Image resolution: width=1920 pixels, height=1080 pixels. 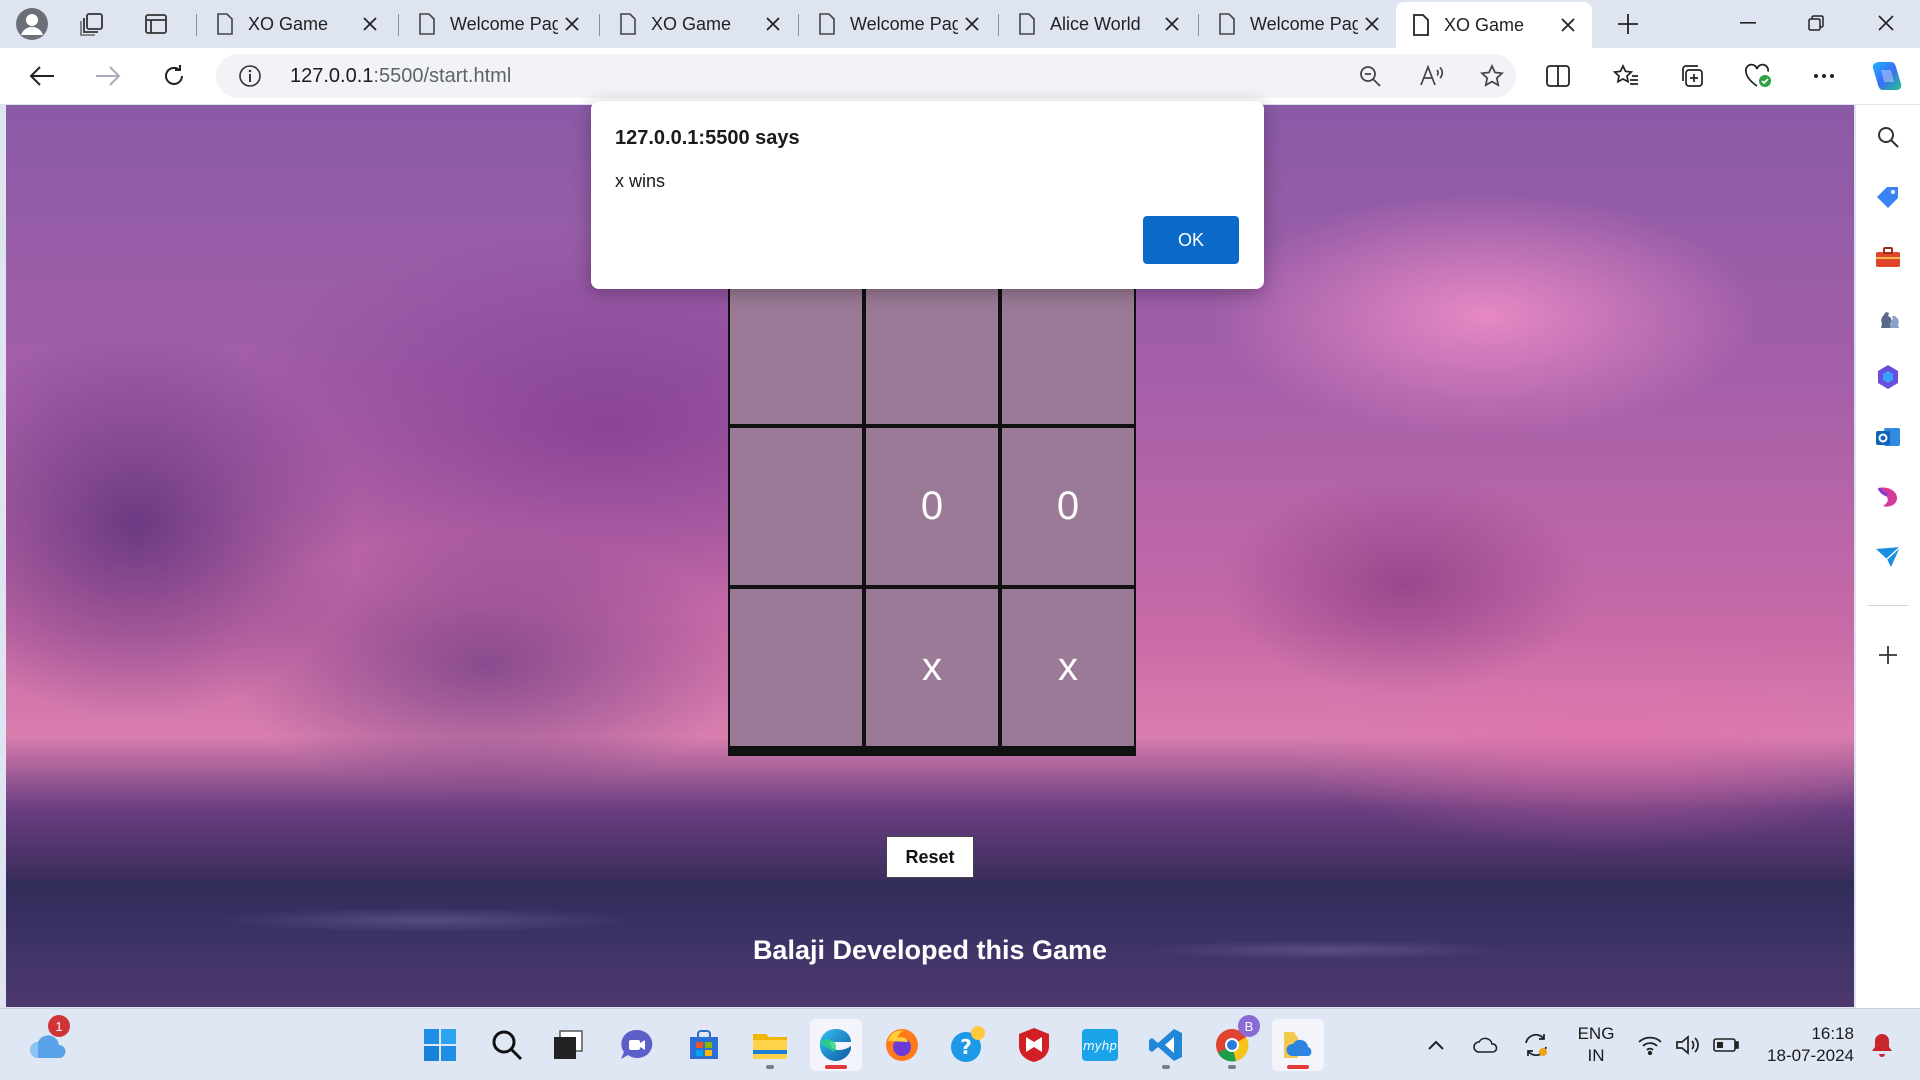 What do you see at coordinates (930, 857) in the screenshot?
I see `reset-button: Reset` at bounding box center [930, 857].